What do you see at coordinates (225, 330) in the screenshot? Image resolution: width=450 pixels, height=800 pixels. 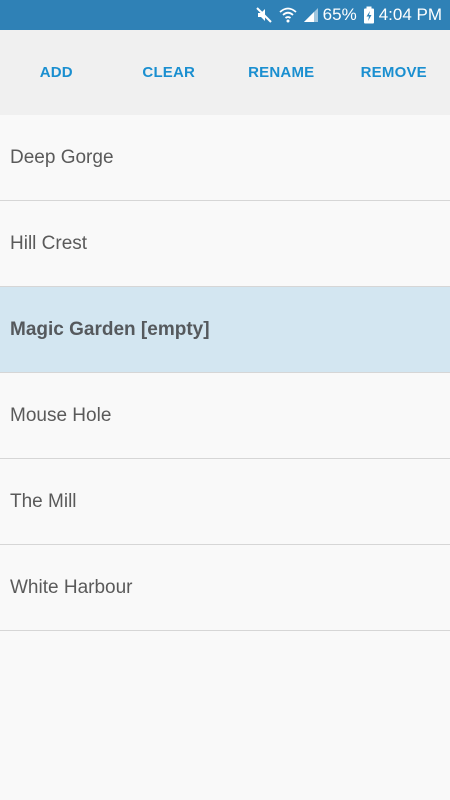 I see `list-item: Magic Garden [empty]` at bounding box center [225, 330].